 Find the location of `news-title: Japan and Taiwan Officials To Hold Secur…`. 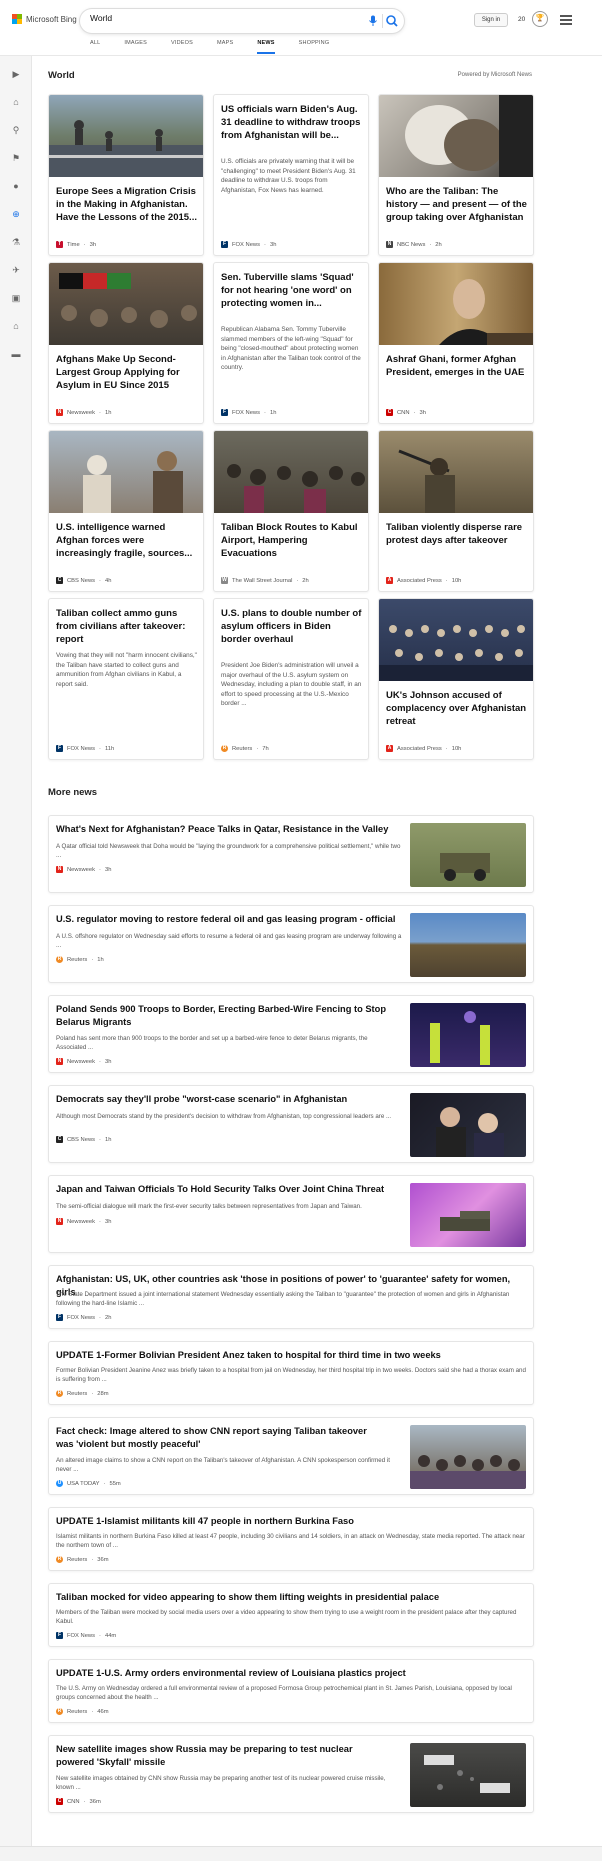

news-title: Japan and Taiwan Officials To Hold Secur… is located at coordinates (231, 1189).